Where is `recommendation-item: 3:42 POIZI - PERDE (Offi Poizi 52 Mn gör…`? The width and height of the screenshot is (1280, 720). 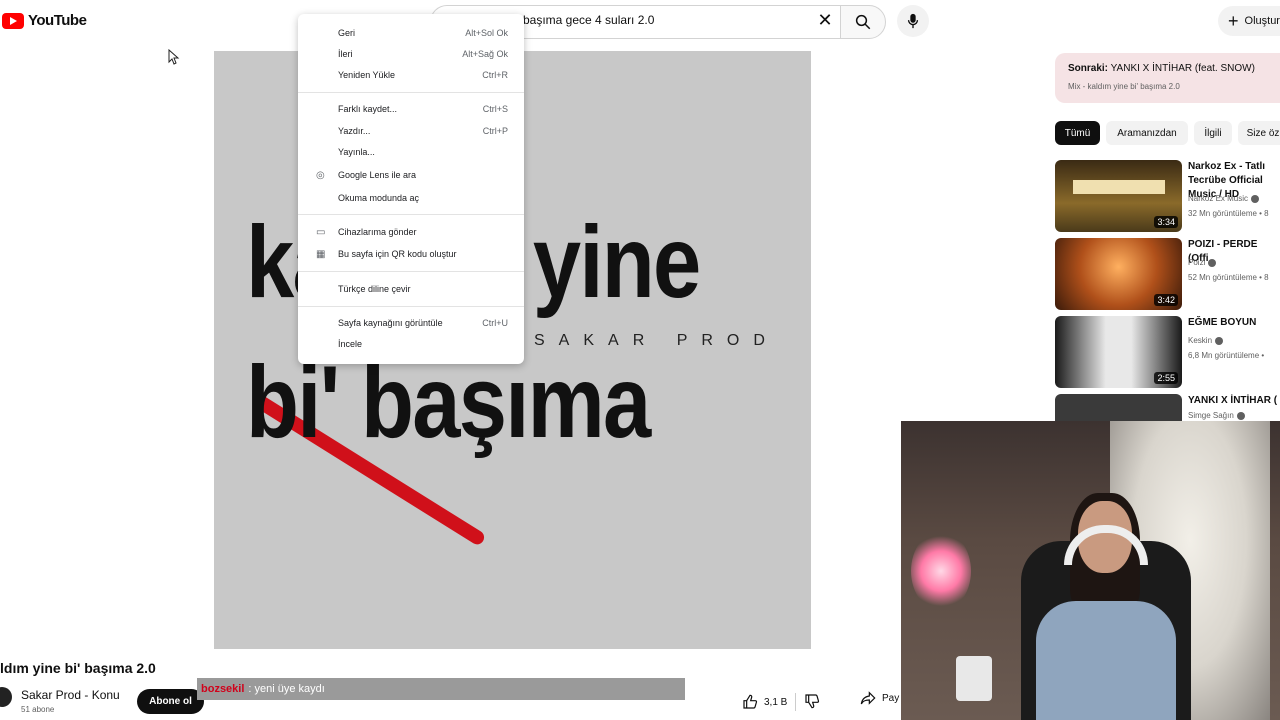
recommendation-item: 3:42 POIZI - PERDE (Offi Poizi 52 Mn gör… is located at coordinates (1167, 274).